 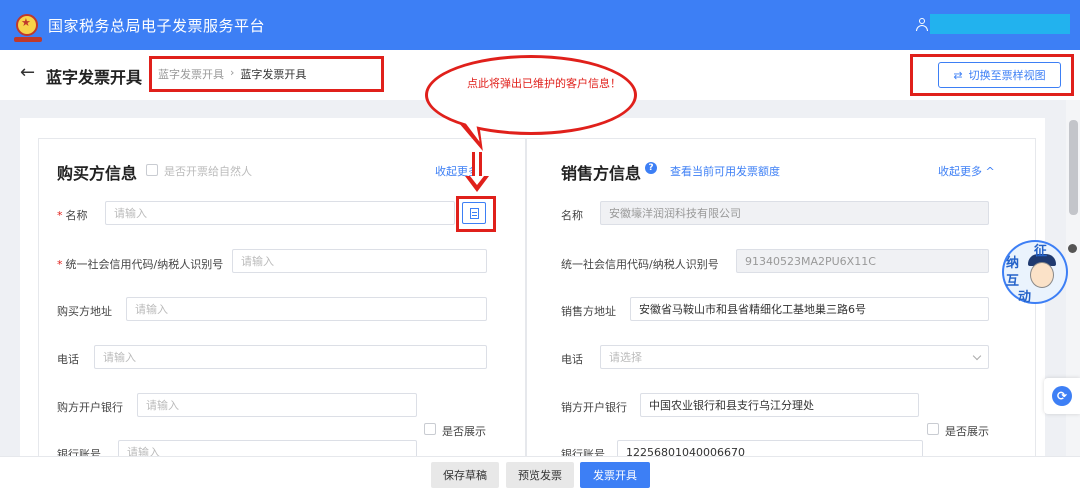 What do you see at coordinates (572, 215) in the screenshot?
I see `seller-name-label: 名称` at bounding box center [572, 215].